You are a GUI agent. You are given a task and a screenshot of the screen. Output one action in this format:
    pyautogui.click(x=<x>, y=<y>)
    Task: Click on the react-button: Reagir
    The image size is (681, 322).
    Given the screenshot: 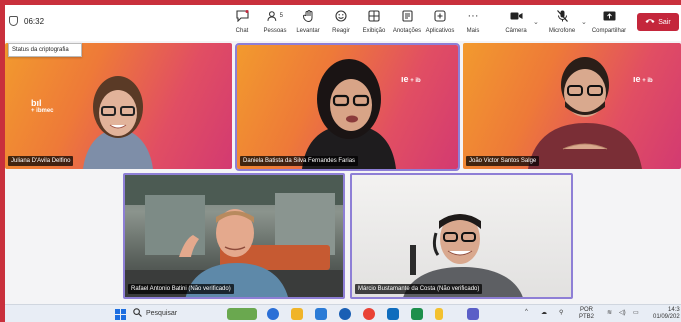 What is the action you would take?
    pyautogui.click(x=341, y=21)
    